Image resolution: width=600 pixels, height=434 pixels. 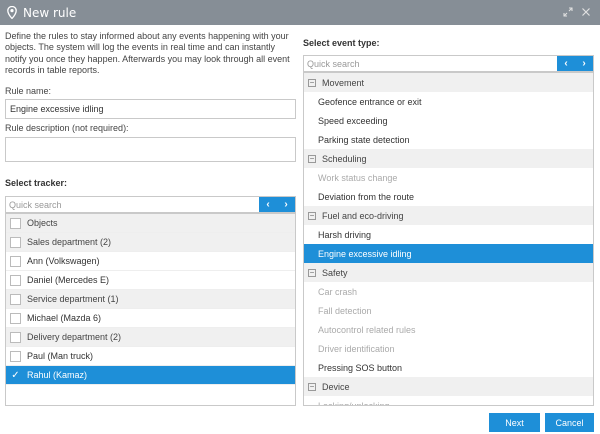 I want to click on event-category-label: Scheduling, so click(x=344, y=158).